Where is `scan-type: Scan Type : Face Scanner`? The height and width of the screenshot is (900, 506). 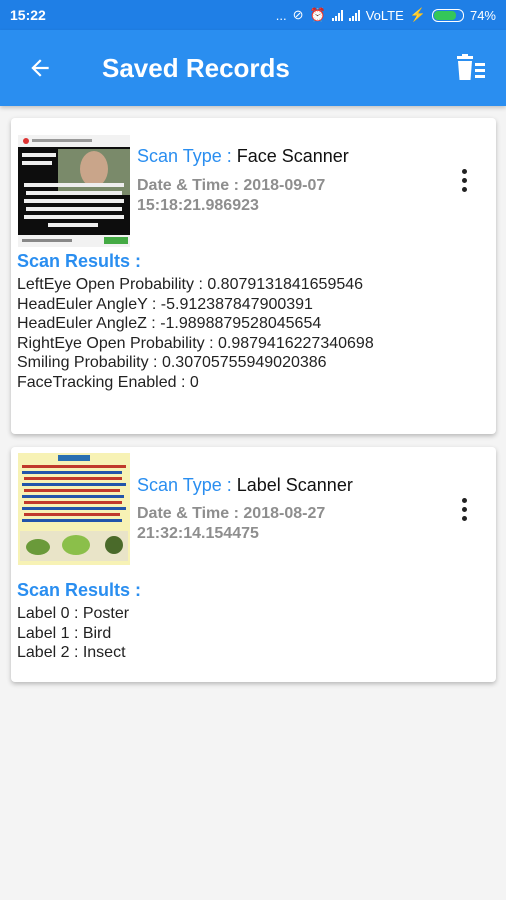 scan-type: Scan Type : Face Scanner is located at coordinates (243, 156).